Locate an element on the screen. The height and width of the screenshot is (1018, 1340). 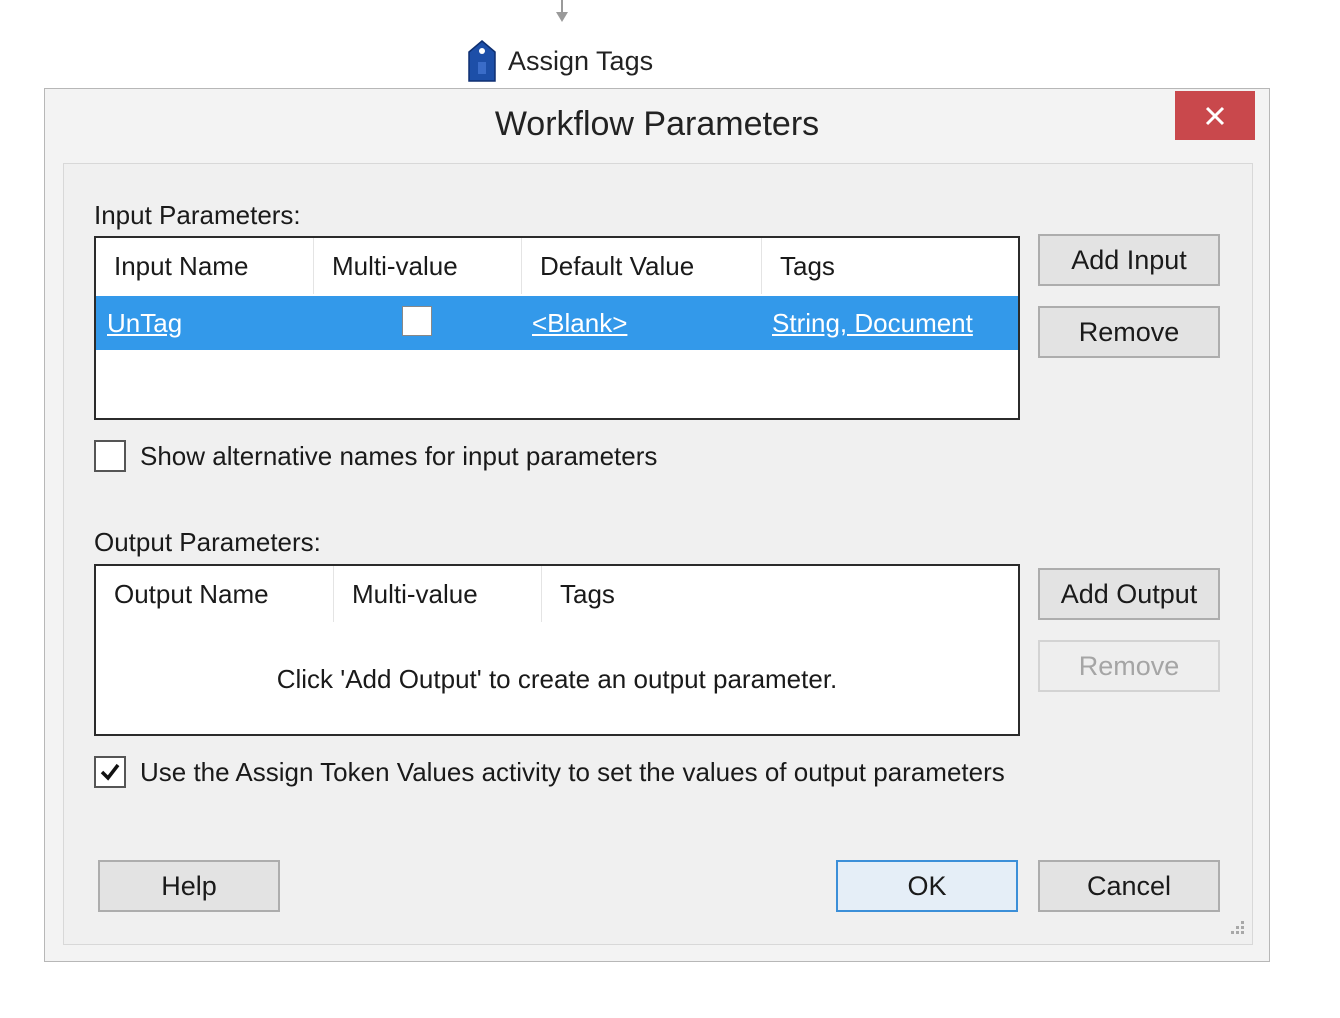
add-input-button: Add Input is located at coordinates (1129, 260).